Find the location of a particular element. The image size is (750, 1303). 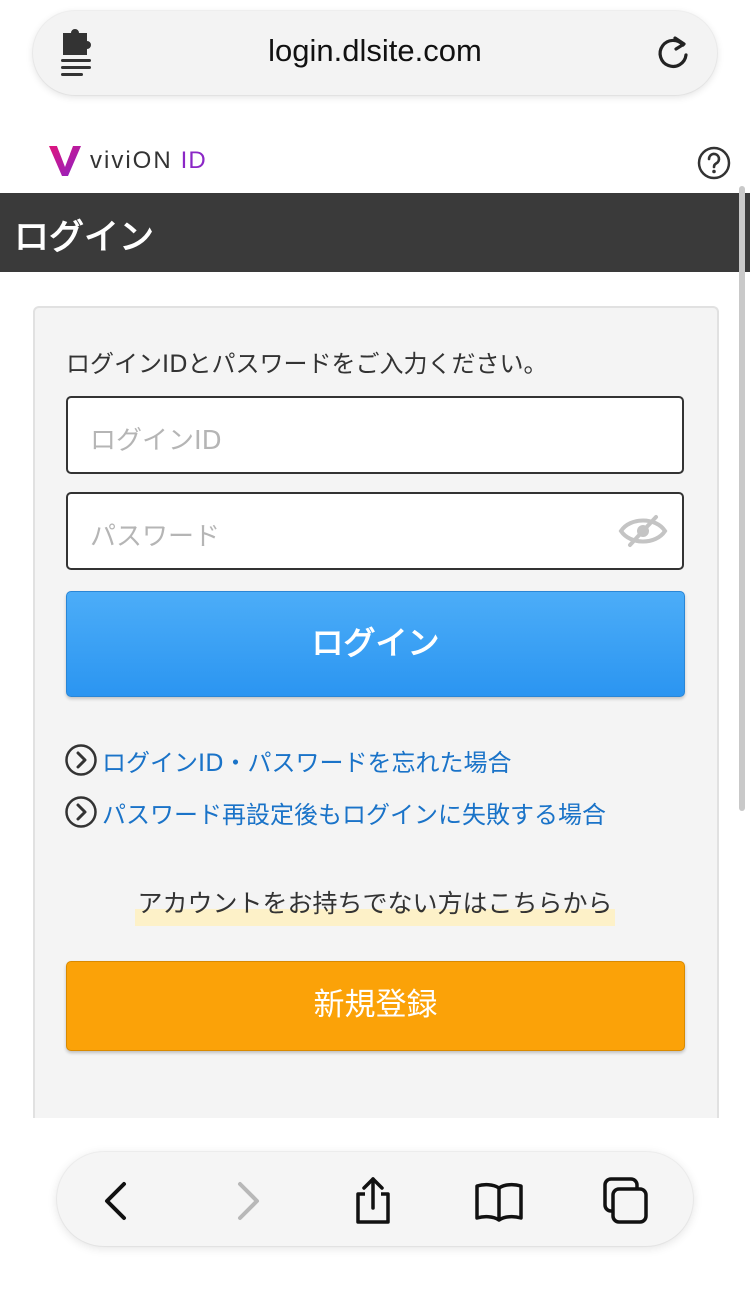

vivion-logo-icon is located at coordinates (65, 160).